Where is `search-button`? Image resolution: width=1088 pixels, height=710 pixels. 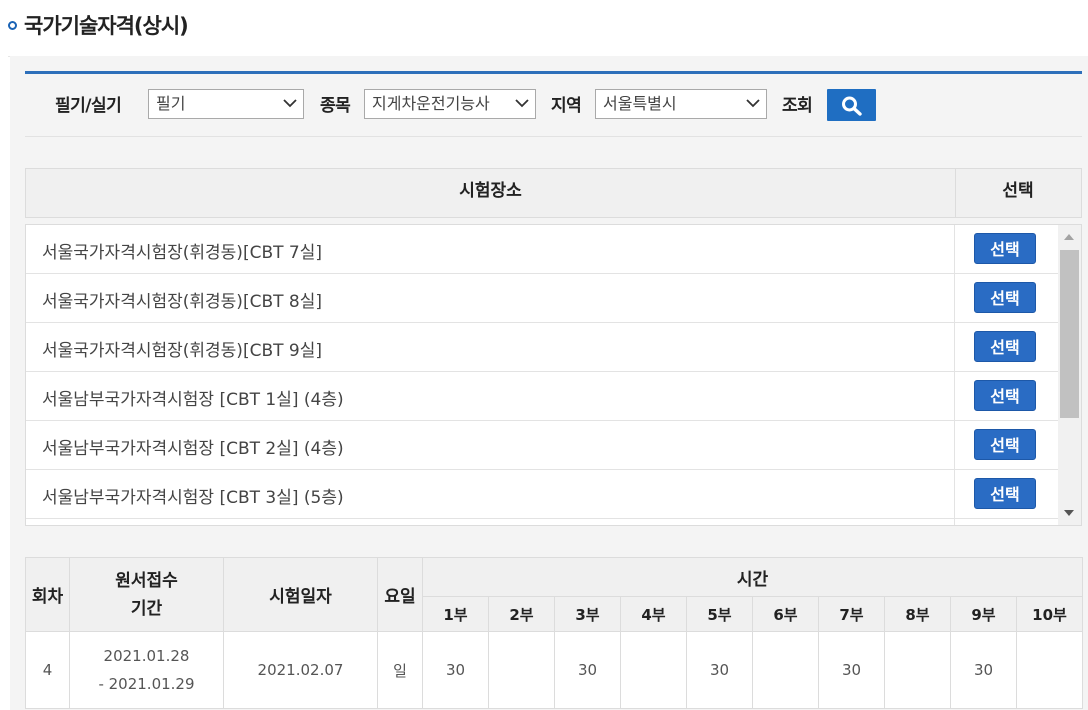
search-button is located at coordinates (851, 105).